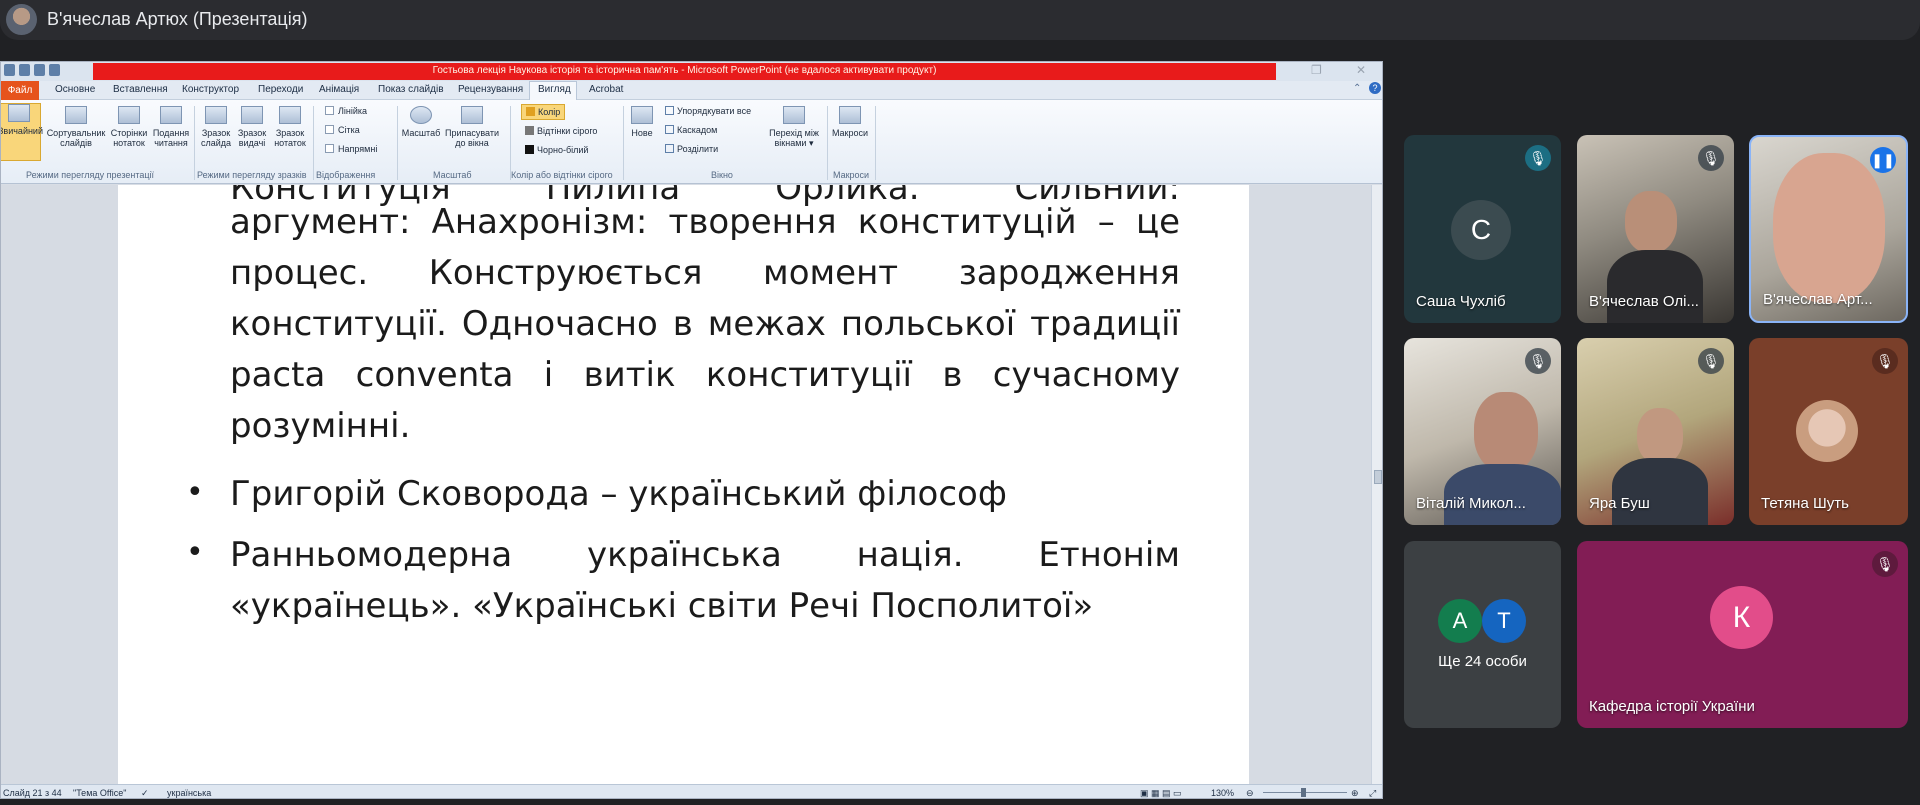 The width and height of the screenshot is (1920, 805). Describe the element at coordinates (129, 115) in the screenshot. I see `notes-page-icon` at that location.